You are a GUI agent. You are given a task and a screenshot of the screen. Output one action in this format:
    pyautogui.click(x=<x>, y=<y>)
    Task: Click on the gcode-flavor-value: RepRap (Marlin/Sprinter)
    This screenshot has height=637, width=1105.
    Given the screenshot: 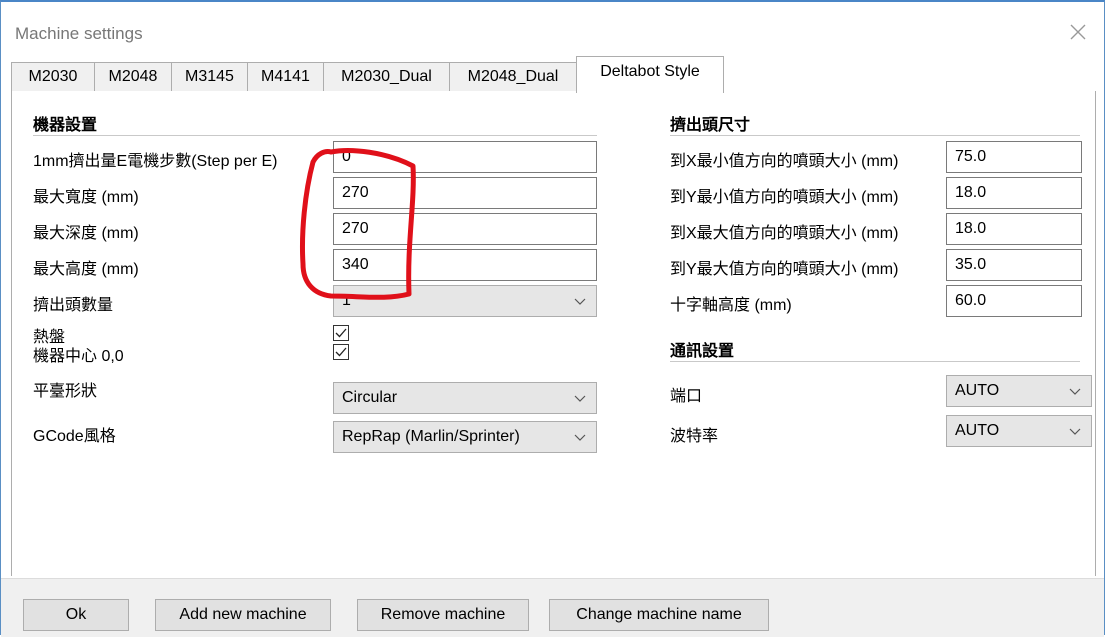 What is the action you would take?
    pyautogui.click(x=431, y=436)
    